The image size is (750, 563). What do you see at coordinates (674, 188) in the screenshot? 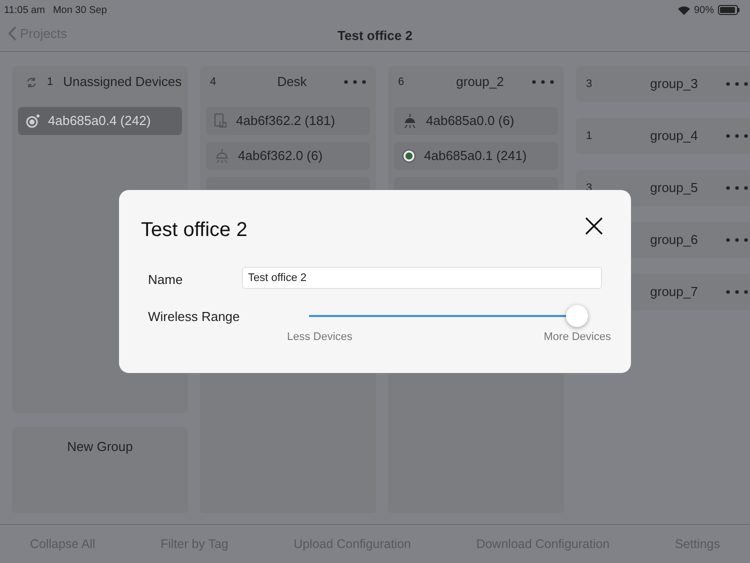
I see `group-title: group_5` at bounding box center [674, 188].